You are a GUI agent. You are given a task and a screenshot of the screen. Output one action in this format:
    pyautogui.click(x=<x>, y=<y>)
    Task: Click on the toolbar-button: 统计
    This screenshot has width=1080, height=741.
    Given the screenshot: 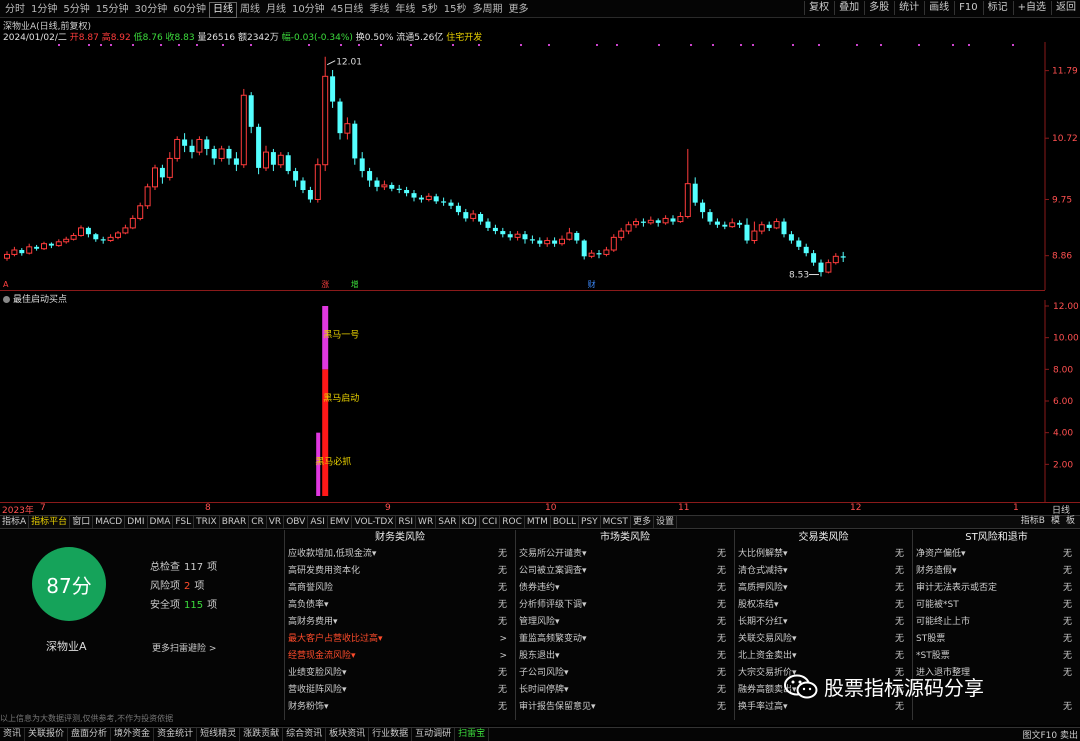 What is the action you would take?
    pyautogui.click(x=908, y=8)
    